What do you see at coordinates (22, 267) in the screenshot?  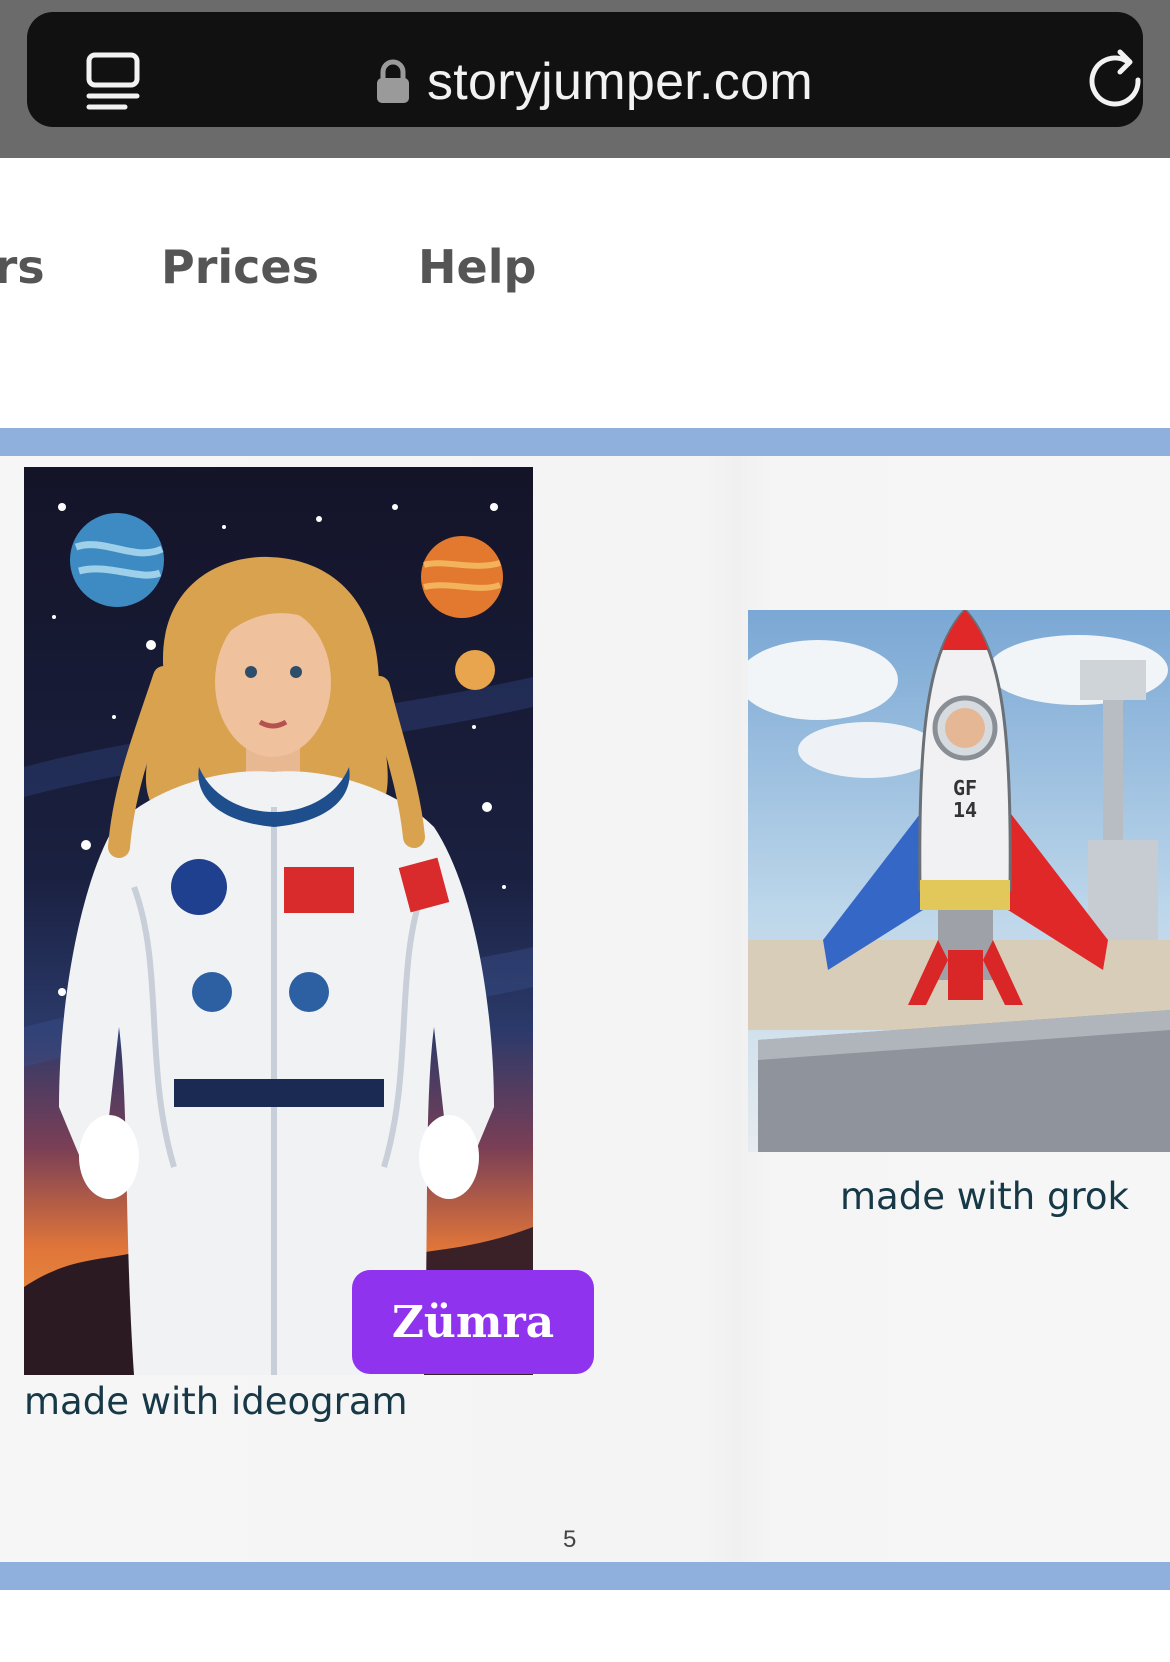 I see `nav-item-partial: ors` at bounding box center [22, 267].